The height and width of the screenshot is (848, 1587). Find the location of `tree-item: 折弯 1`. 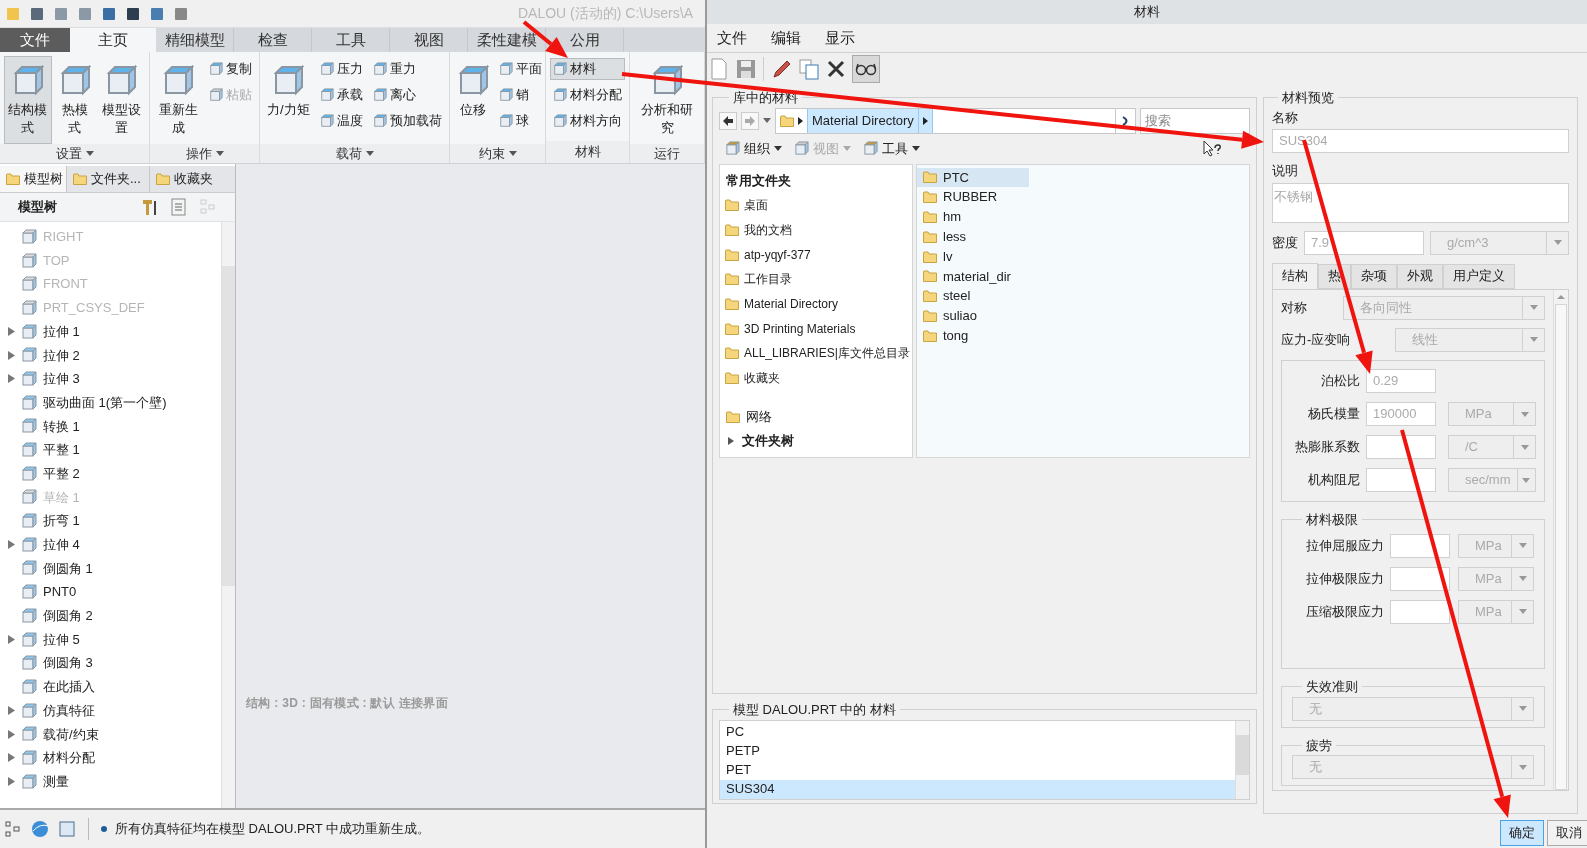

tree-item: 折弯 1 is located at coordinates (110, 521).